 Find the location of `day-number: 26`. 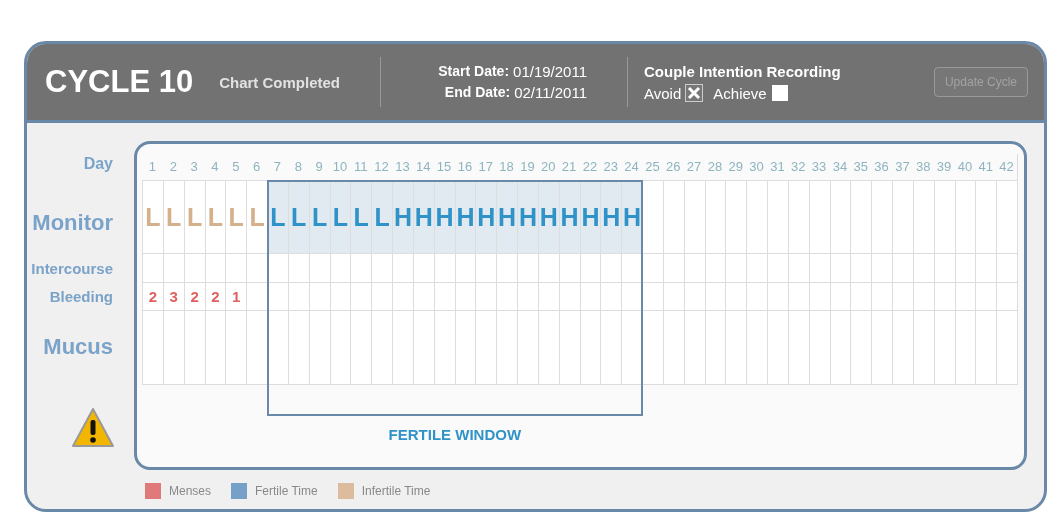

day-number: 26 is located at coordinates (673, 167).